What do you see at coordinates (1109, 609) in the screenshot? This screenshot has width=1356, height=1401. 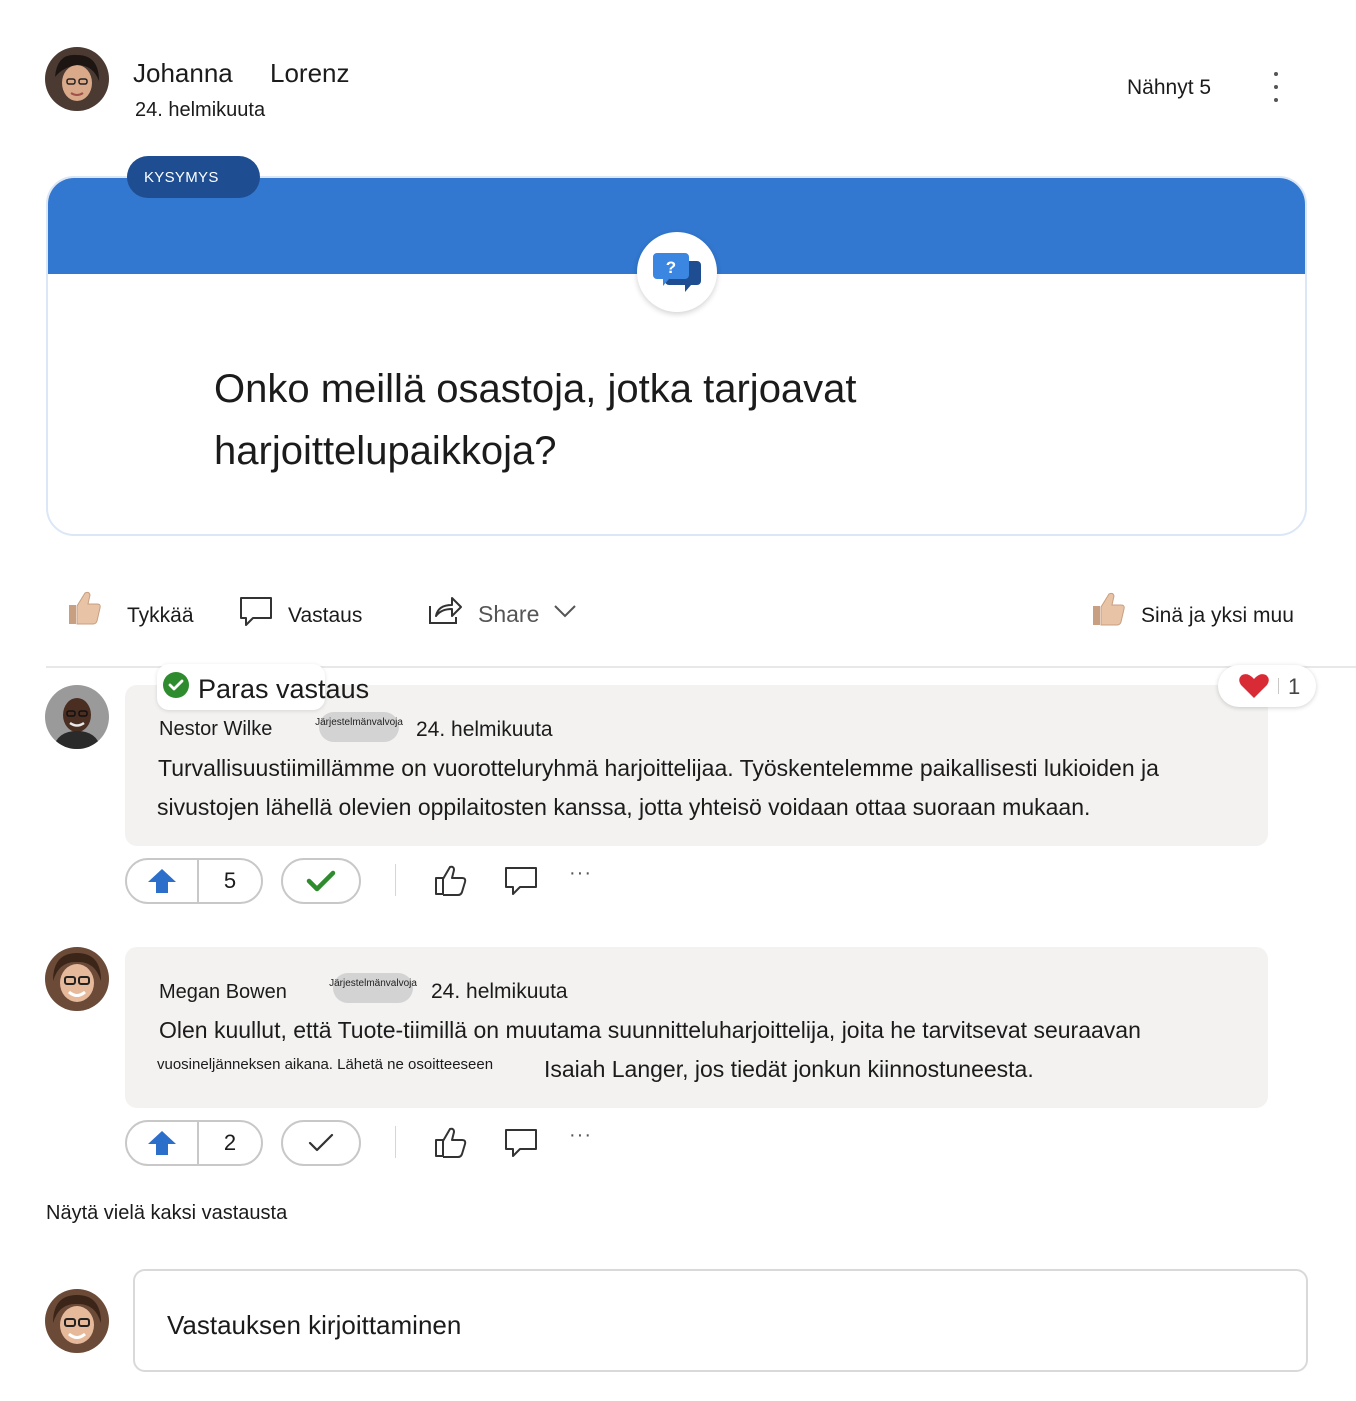 I see `liked-thumbs-up-icon` at bounding box center [1109, 609].